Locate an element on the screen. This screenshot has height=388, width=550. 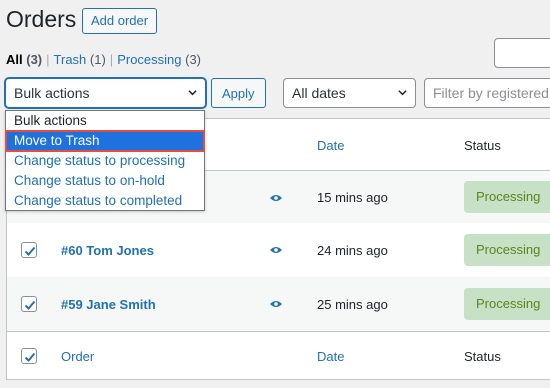
view-processing-link: Processing (3) is located at coordinates (159, 59).